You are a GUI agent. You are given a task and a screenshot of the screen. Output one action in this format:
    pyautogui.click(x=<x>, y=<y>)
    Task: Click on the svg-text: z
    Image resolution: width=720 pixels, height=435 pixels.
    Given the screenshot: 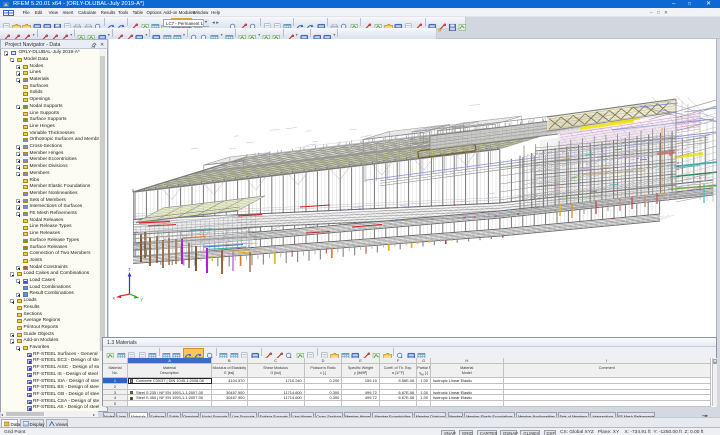 What is the action you would take?
    pyautogui.click(x=129, y=269)
    